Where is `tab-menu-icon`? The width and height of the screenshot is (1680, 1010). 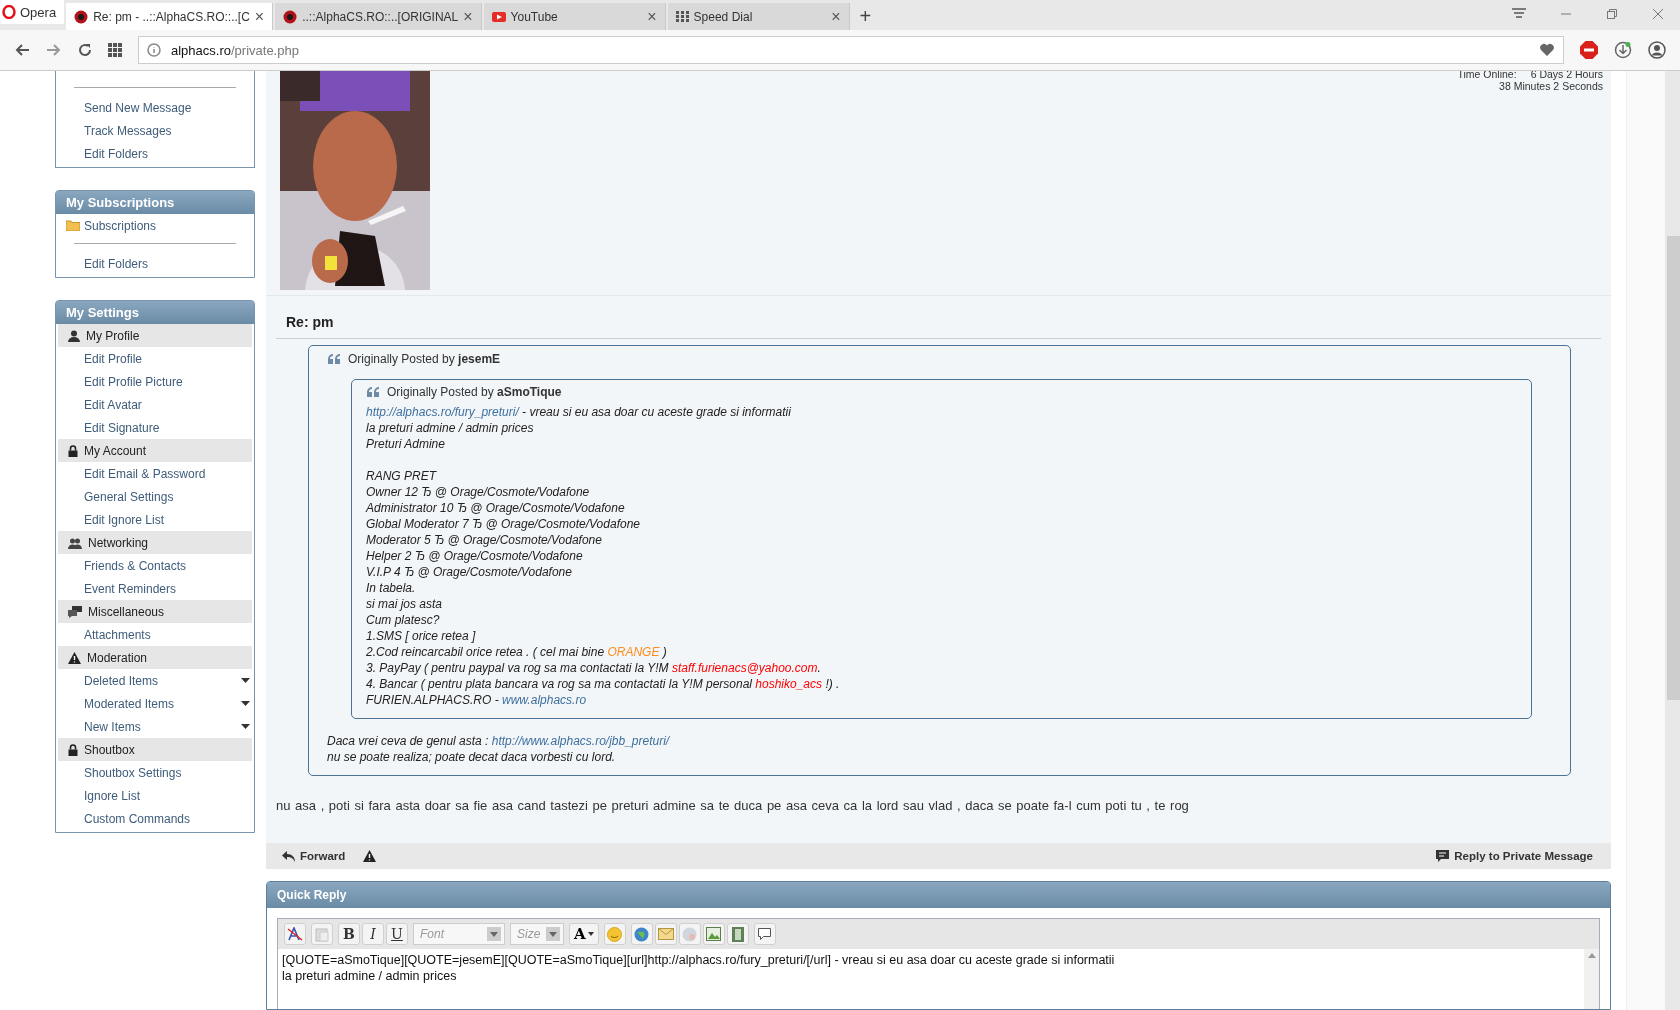
tab-menu-icon is located at coordinates (1519, 14).